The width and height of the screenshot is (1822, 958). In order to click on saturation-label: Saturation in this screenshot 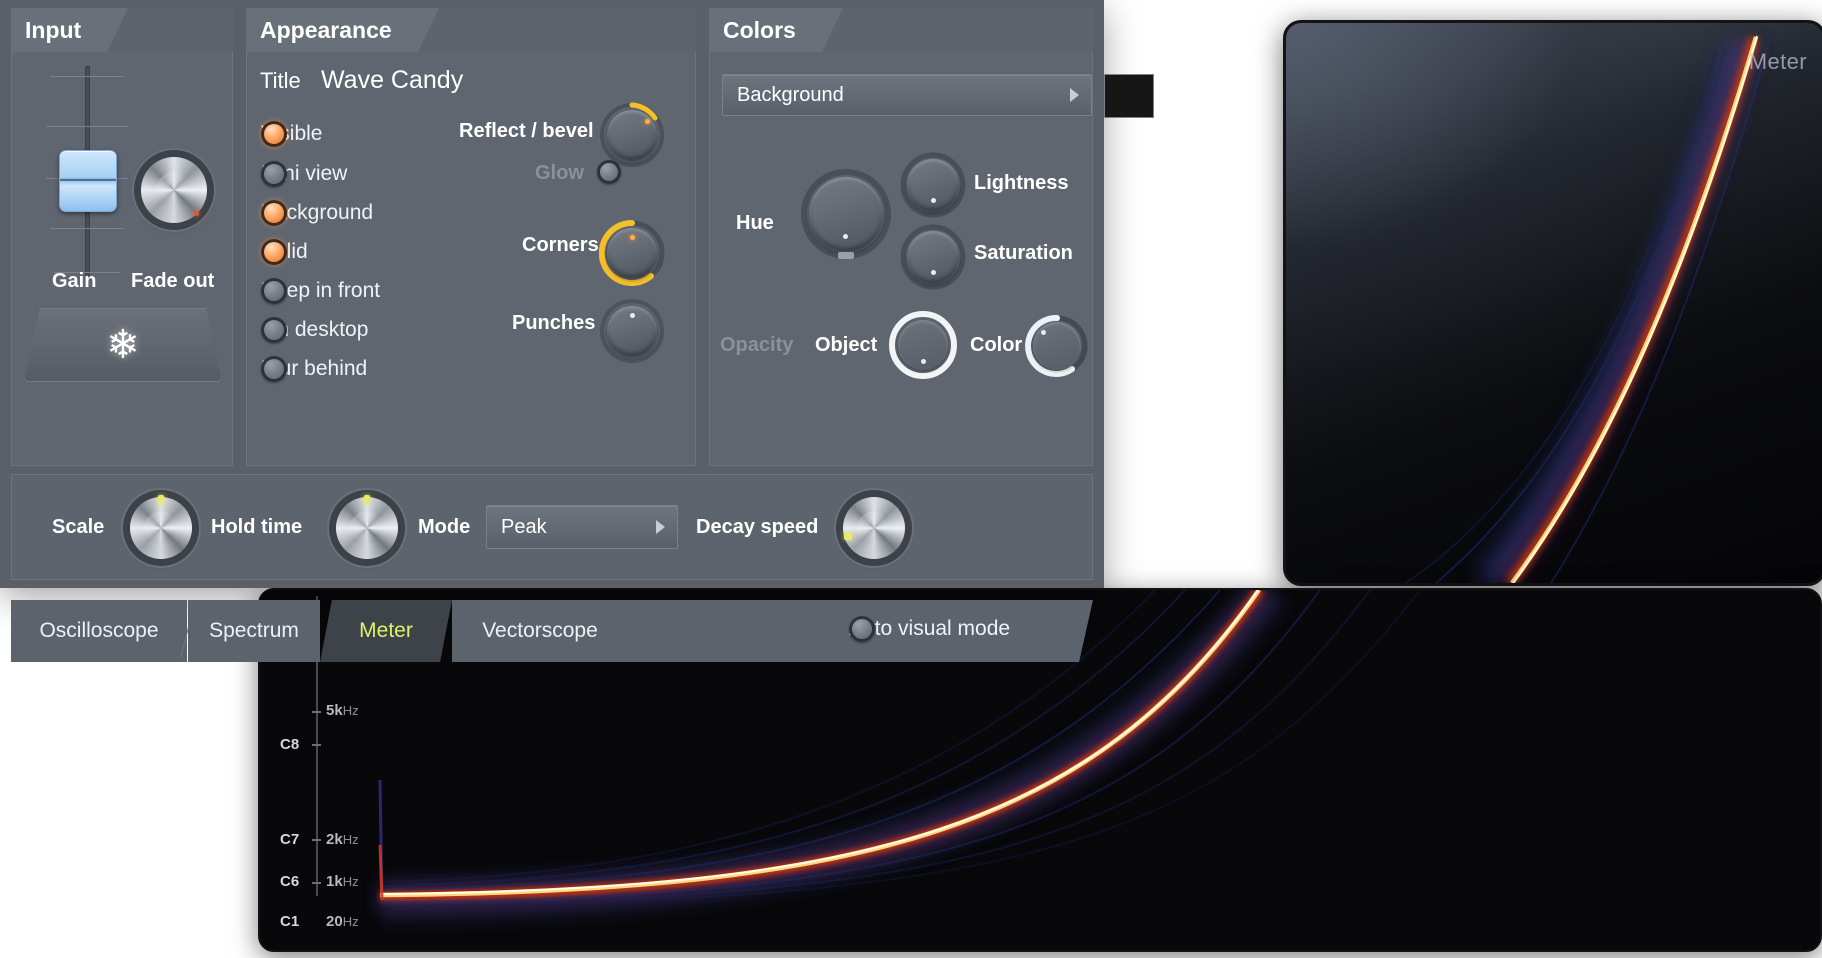, I will do `click(1023, 253)`.